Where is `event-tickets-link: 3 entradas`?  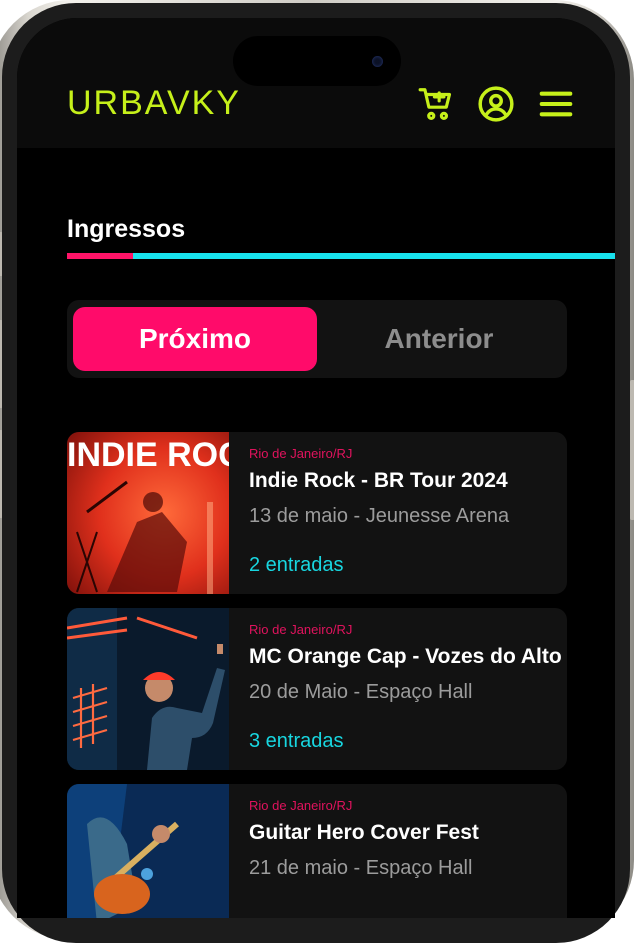 event-tickets-link: 3 entradas is located at coordinates (408, 741).